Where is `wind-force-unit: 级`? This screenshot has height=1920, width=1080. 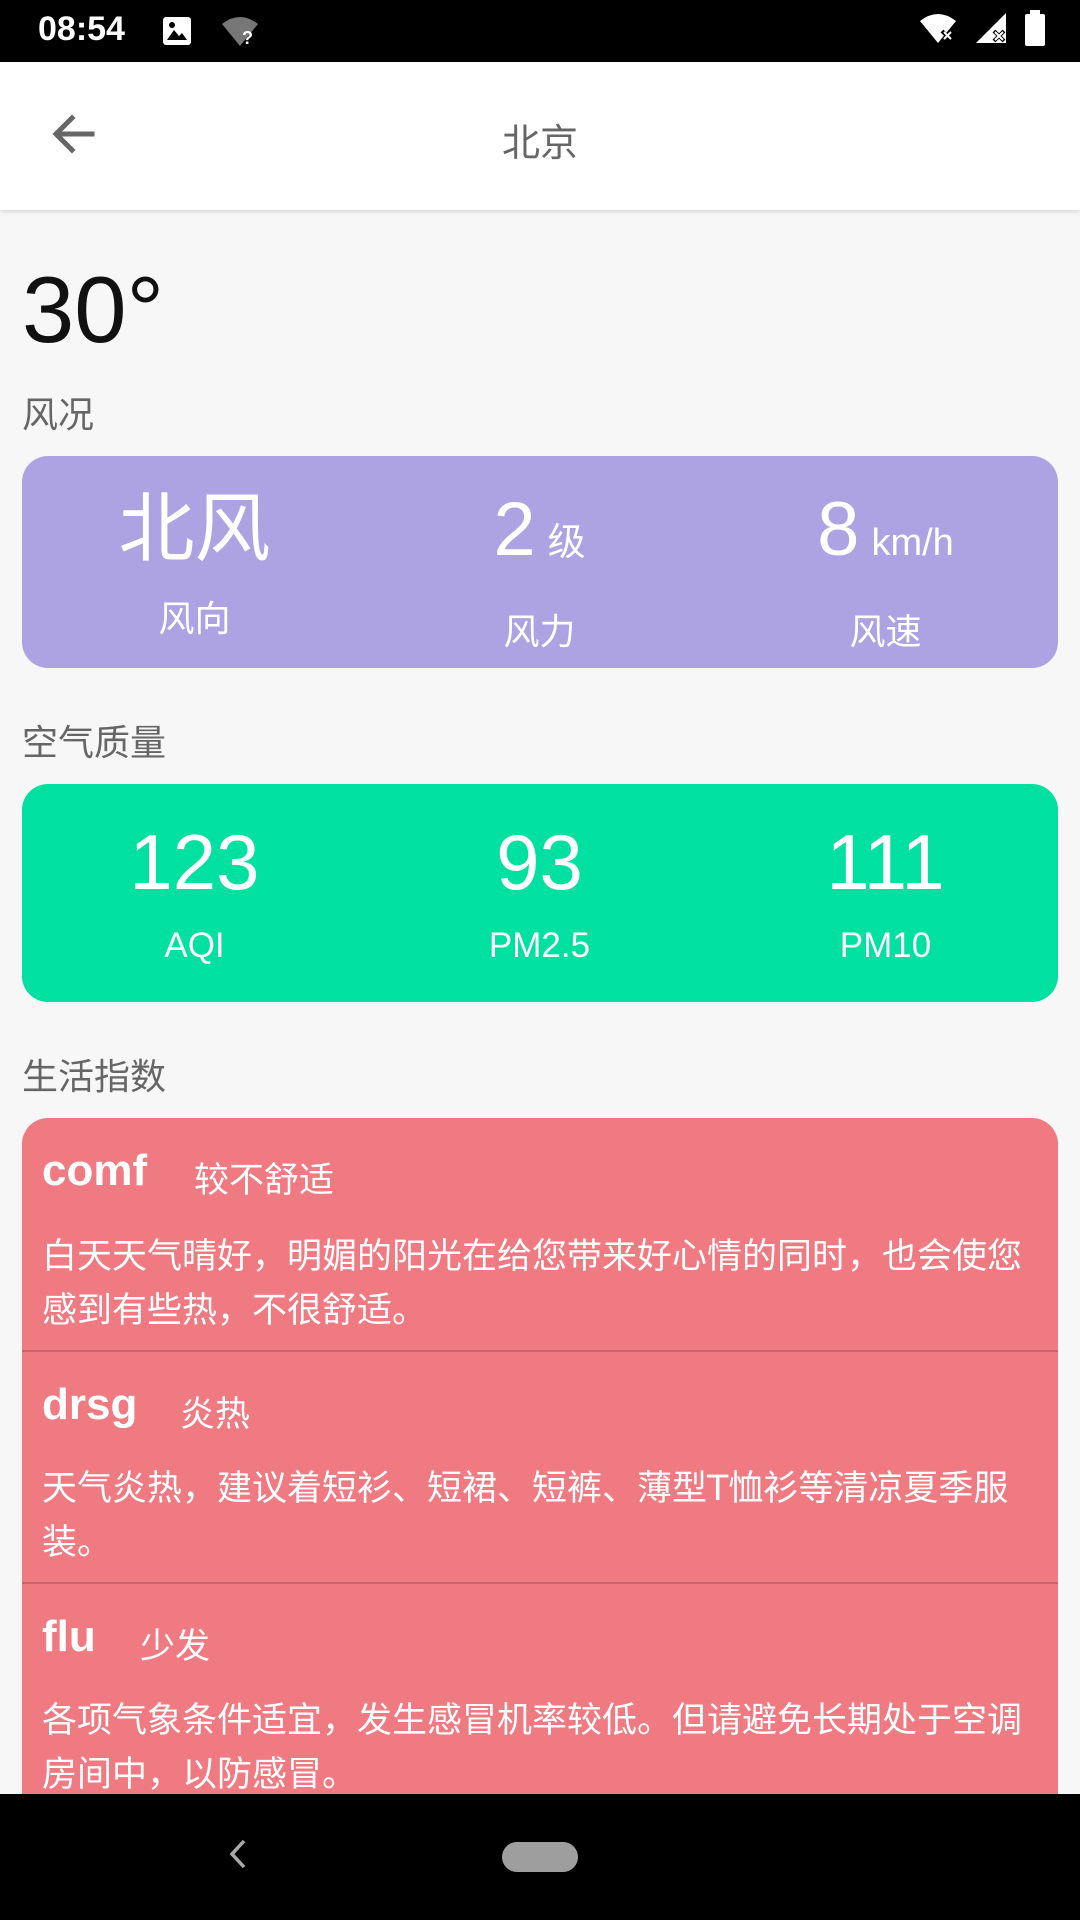
wind-force-unit: 级 is located at coordinates (566, 543).